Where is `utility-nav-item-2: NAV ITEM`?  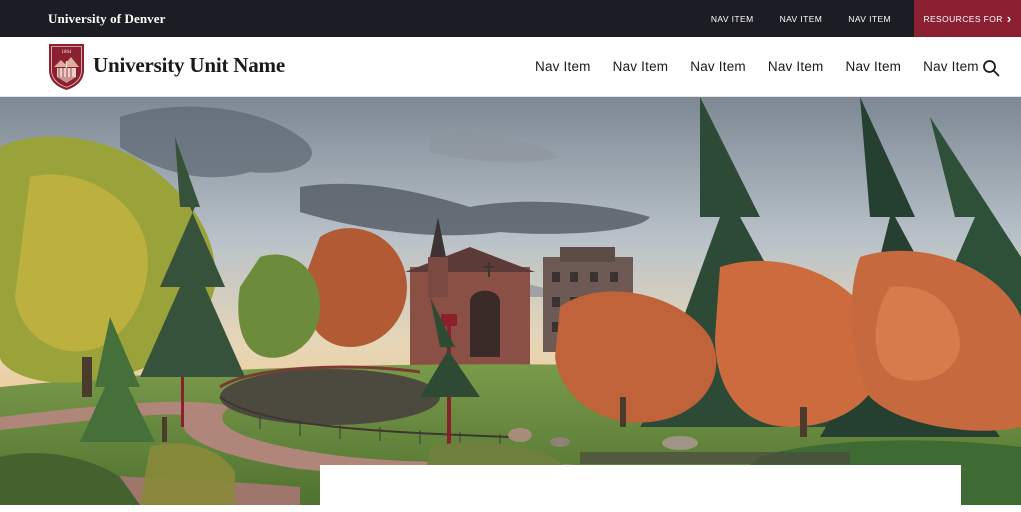 utility-nav-item-2: NAV ITEM is located at coordinates (801, 19).